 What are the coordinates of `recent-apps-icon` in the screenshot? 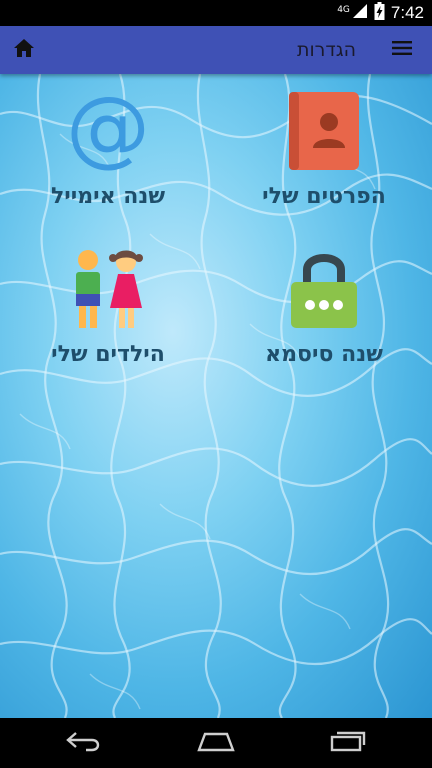 It's located at (348, 743).